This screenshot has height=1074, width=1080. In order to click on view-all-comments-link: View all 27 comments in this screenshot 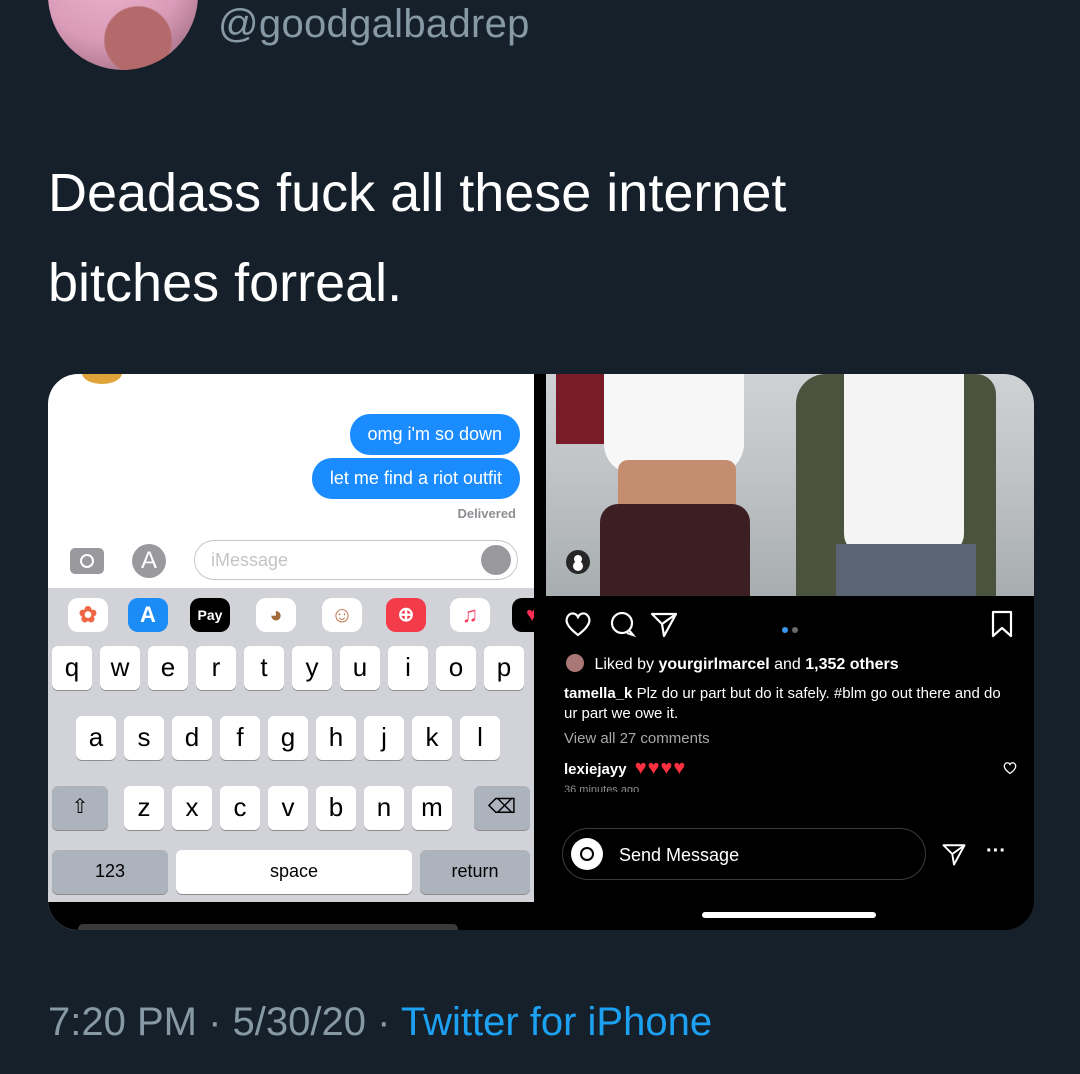, I will do `click(637, 738)`.